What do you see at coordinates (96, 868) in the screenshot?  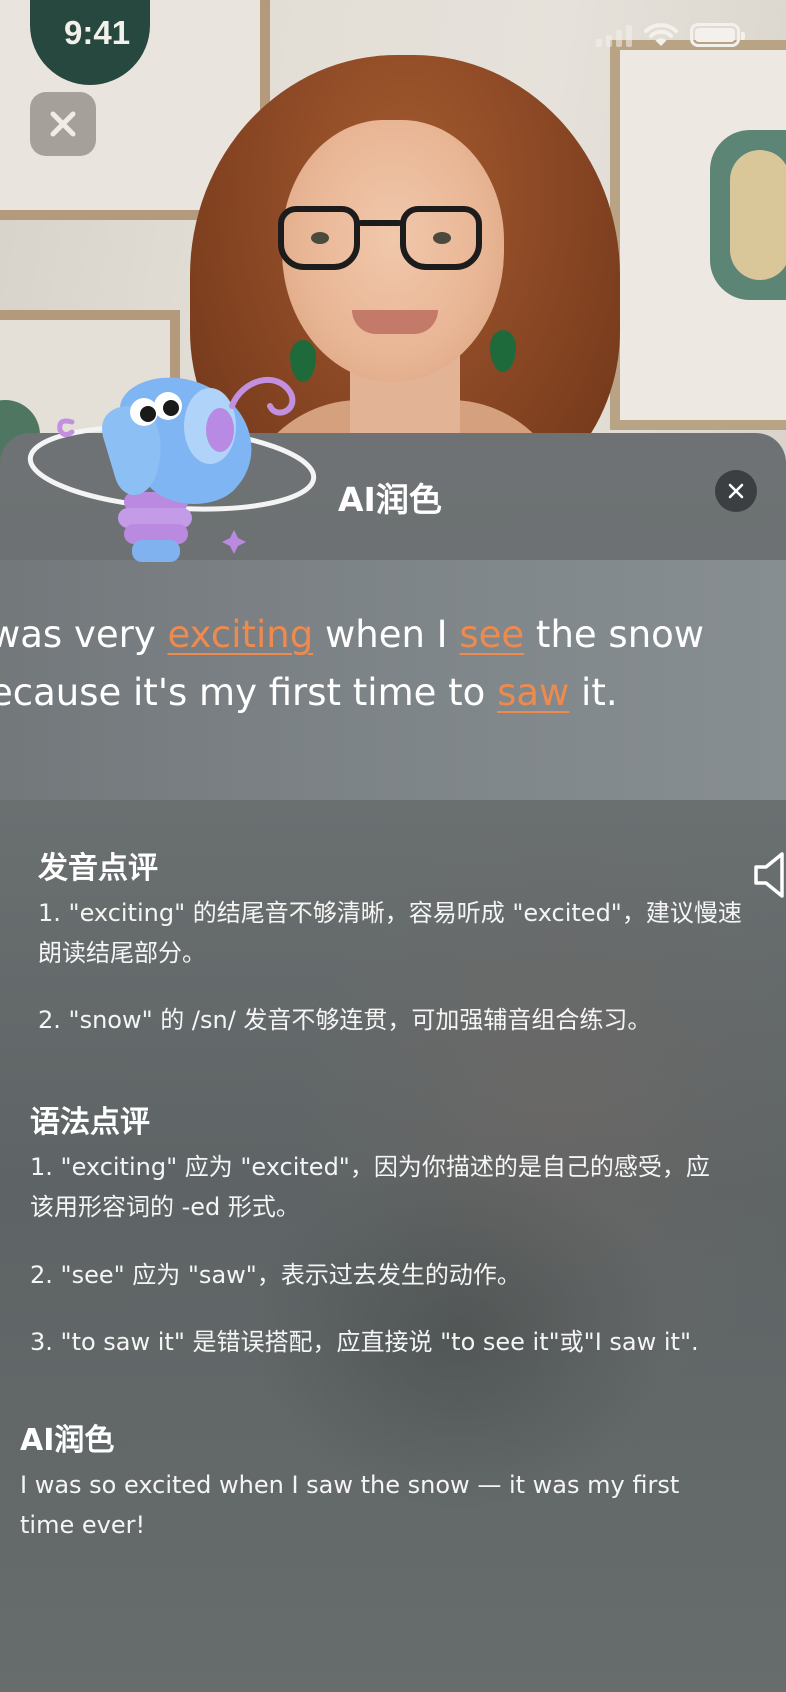 I see `pronunciation-title: 发音点评` at bounding box center [96, 868].